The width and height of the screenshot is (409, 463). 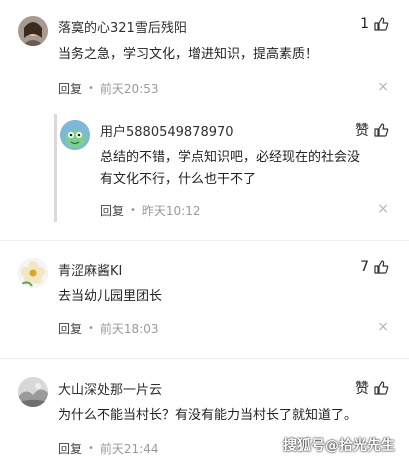 I want to click on comment-text: 为什么不能当村长？有没有能力当村长了就知道了。, so click(x=208, y=415).